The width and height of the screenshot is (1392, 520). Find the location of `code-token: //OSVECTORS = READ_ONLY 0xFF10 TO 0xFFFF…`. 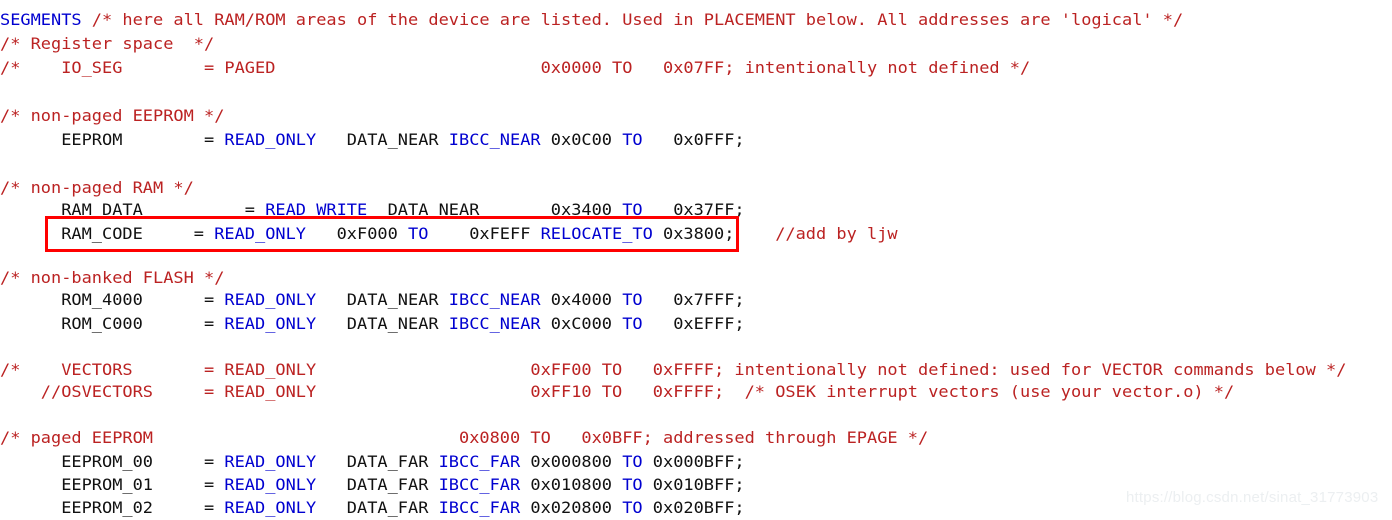

code-token: //OSVECTORS = READ_ONLY 0xFF10 TO 0xFFFF… is located at coordinates (617, 391).